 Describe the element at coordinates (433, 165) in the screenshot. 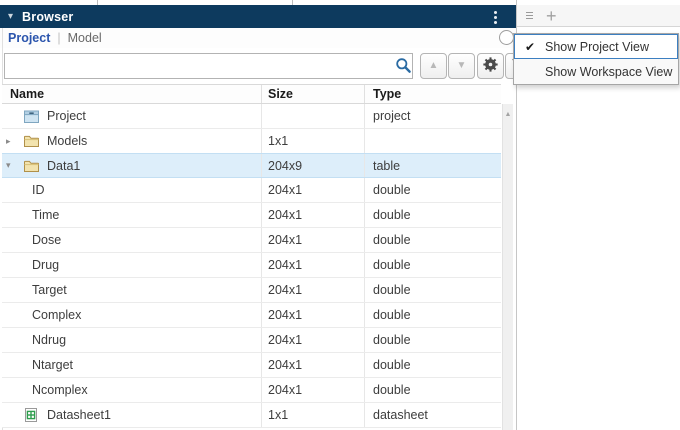

I see `type-cell: table` at that location.